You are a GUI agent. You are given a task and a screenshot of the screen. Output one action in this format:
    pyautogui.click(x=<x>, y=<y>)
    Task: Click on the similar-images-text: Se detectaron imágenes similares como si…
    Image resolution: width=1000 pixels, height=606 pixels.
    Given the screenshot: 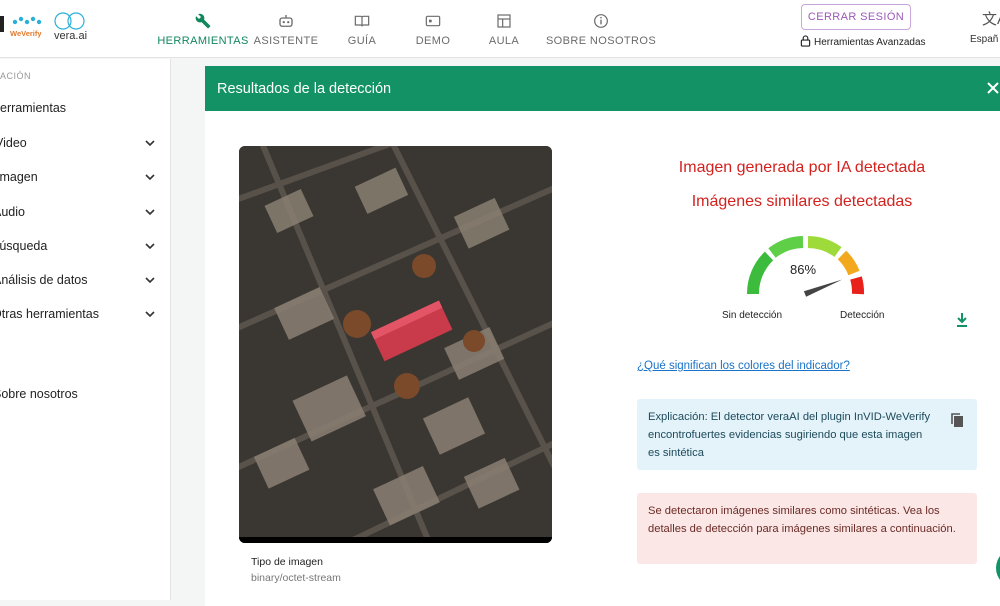 What is the action you would take?
    pyautogui.click(x=802, y=520)
    